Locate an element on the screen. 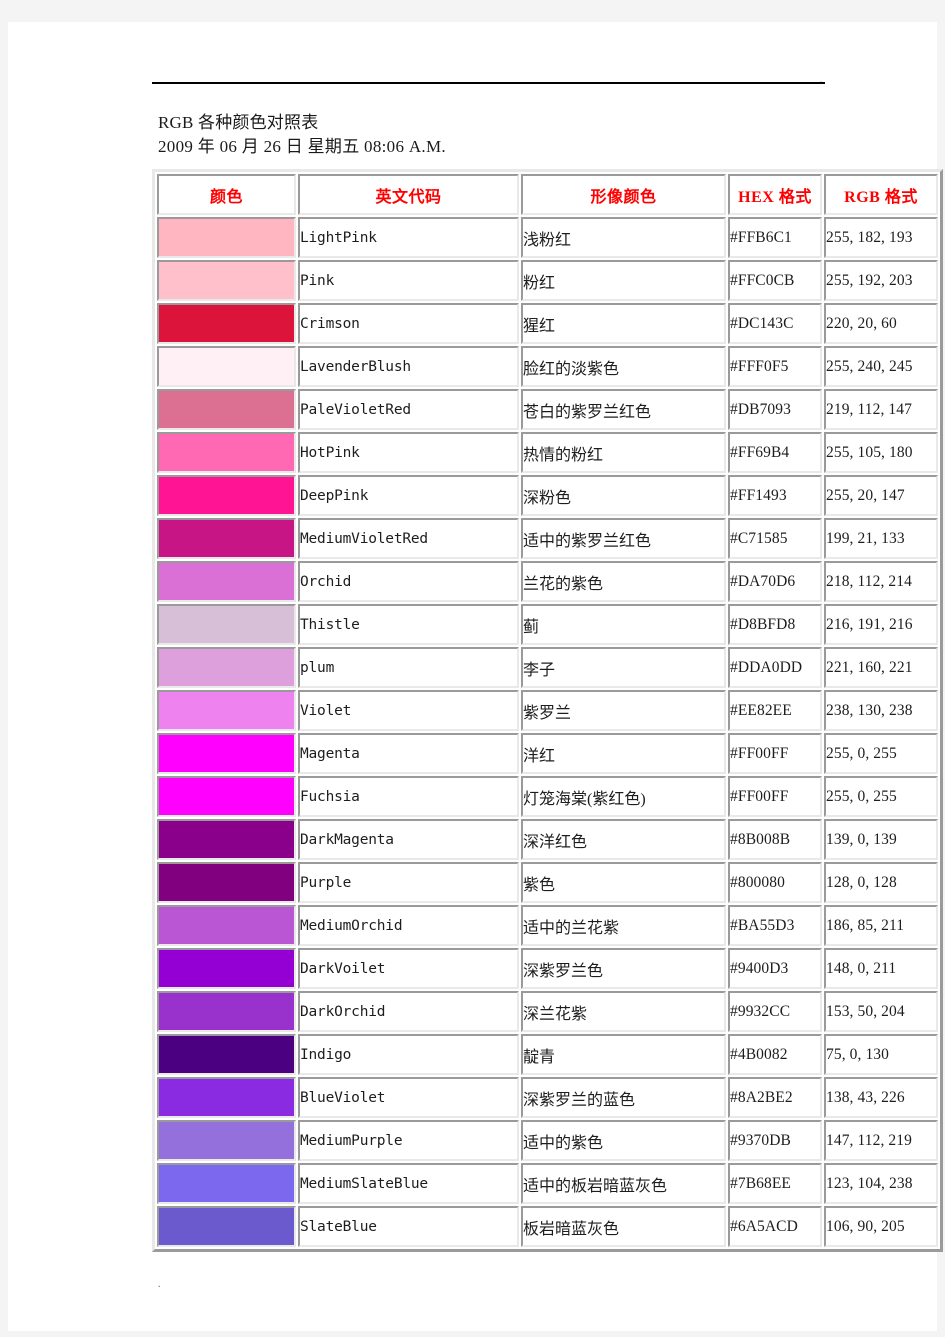 The image size is (945, 1337). color-rgb-cell: 75, 0, 130 is located at coordinates (881, 1054).